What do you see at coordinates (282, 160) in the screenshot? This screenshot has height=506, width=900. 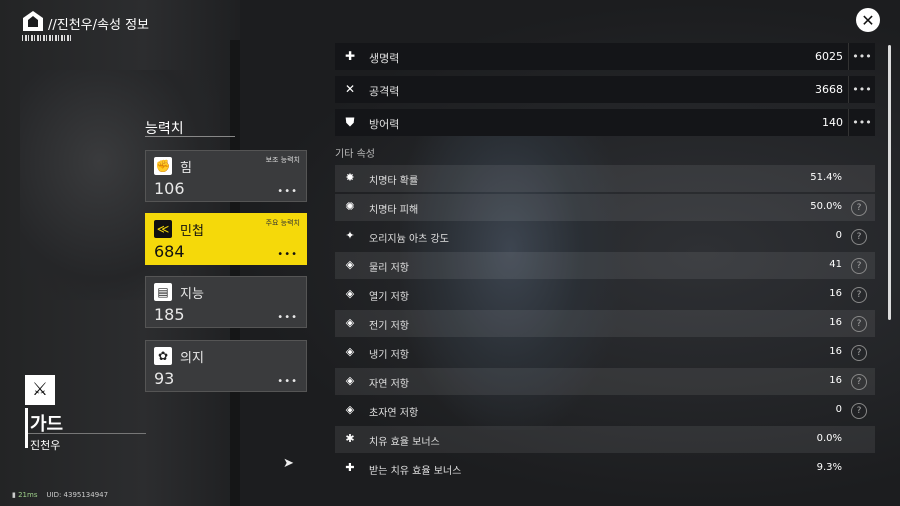 I see `stat-tag: 보조 능력치` at bounding box center [282, 160].